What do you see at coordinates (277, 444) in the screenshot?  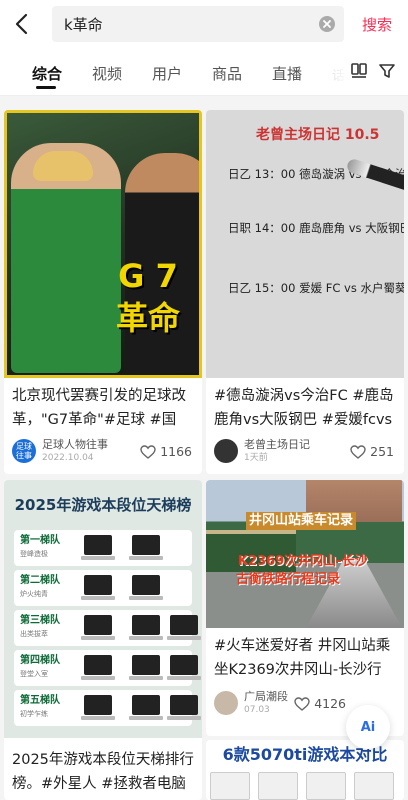 I see `author-name: 老曾主场日记` at bounding box center [277, 444].